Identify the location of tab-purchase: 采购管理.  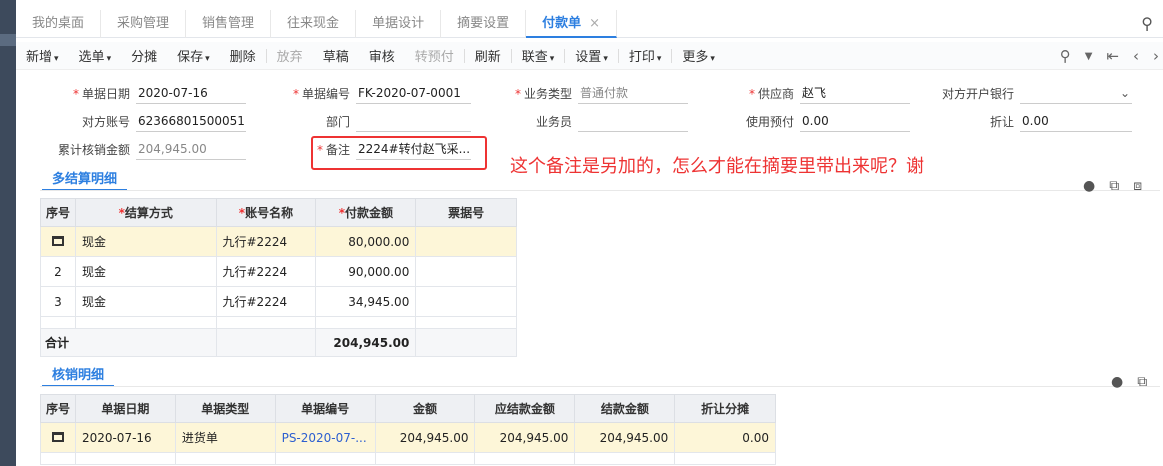
(144, 23).